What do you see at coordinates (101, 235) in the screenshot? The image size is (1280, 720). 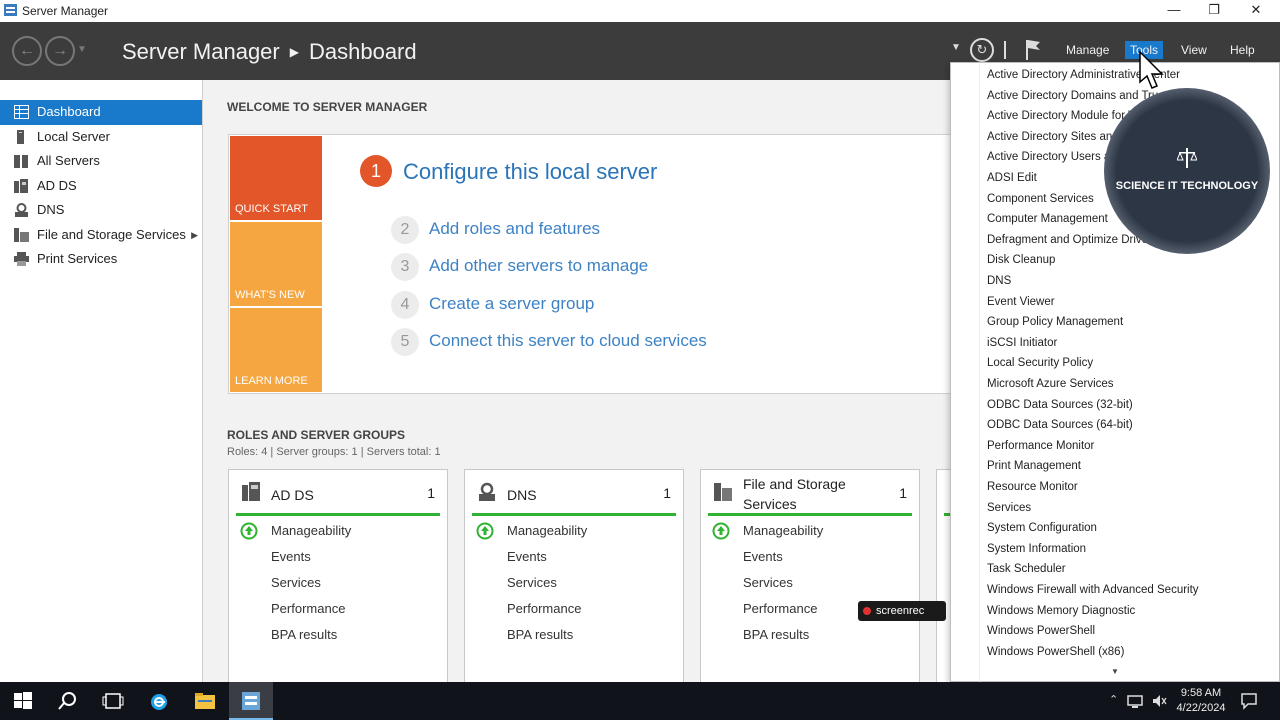 I see `sidebar-item-file-storage: File and Storage Services ▶` at bounding box center [101, 235].